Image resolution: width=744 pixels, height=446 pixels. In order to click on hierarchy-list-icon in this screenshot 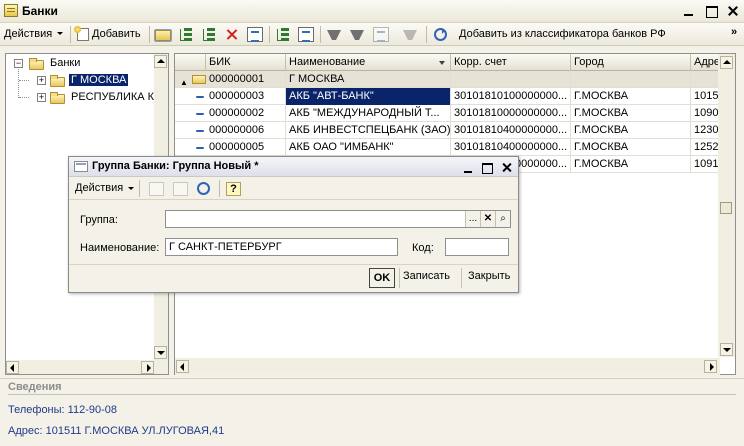, I will do `click(186, 34)`.